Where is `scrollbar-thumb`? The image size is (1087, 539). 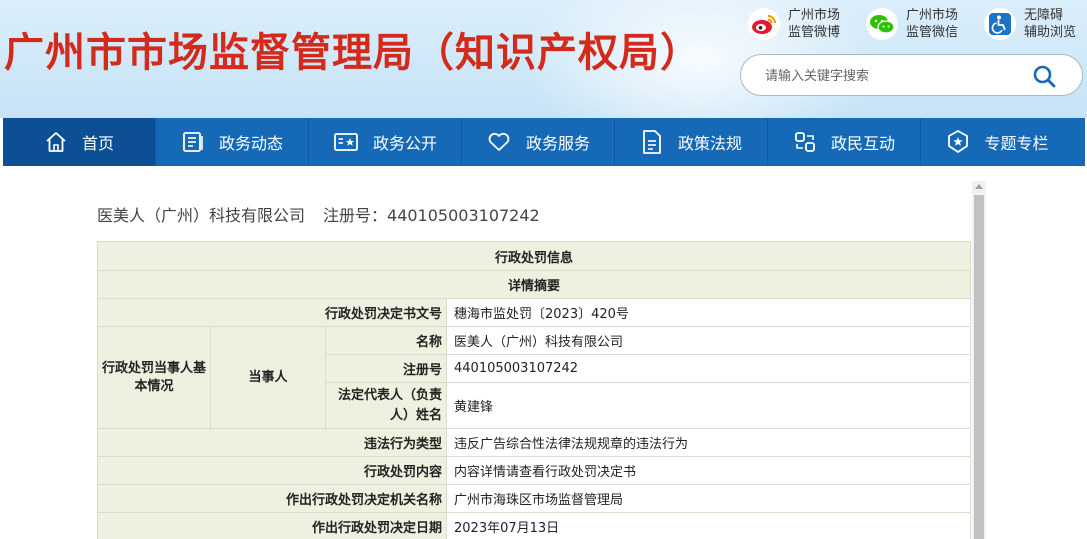 scrollbar-thumb is located at coordinates (979, 367).